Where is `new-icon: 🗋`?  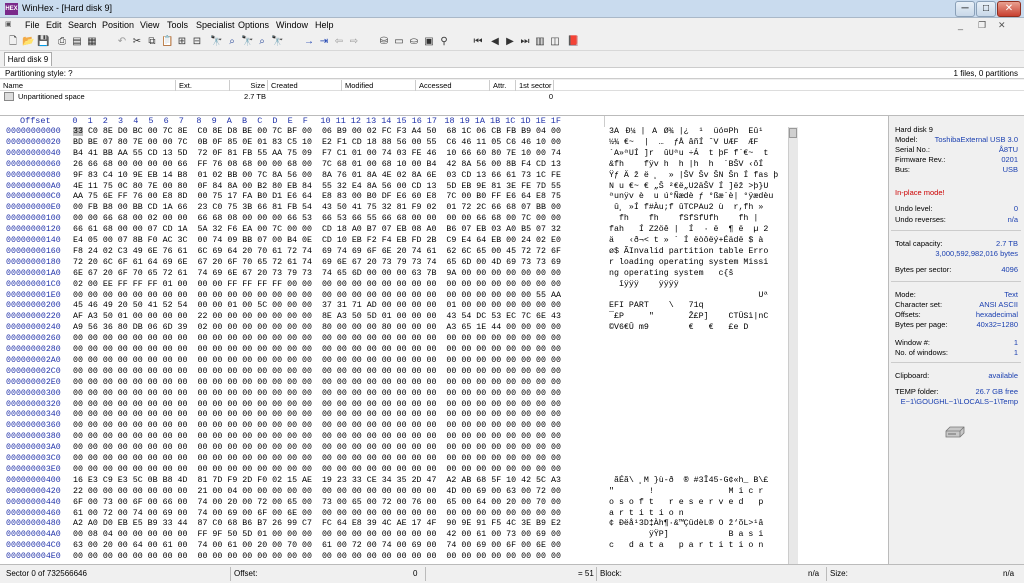 new-icon: 🗋 is located at coordinates (13, 42).